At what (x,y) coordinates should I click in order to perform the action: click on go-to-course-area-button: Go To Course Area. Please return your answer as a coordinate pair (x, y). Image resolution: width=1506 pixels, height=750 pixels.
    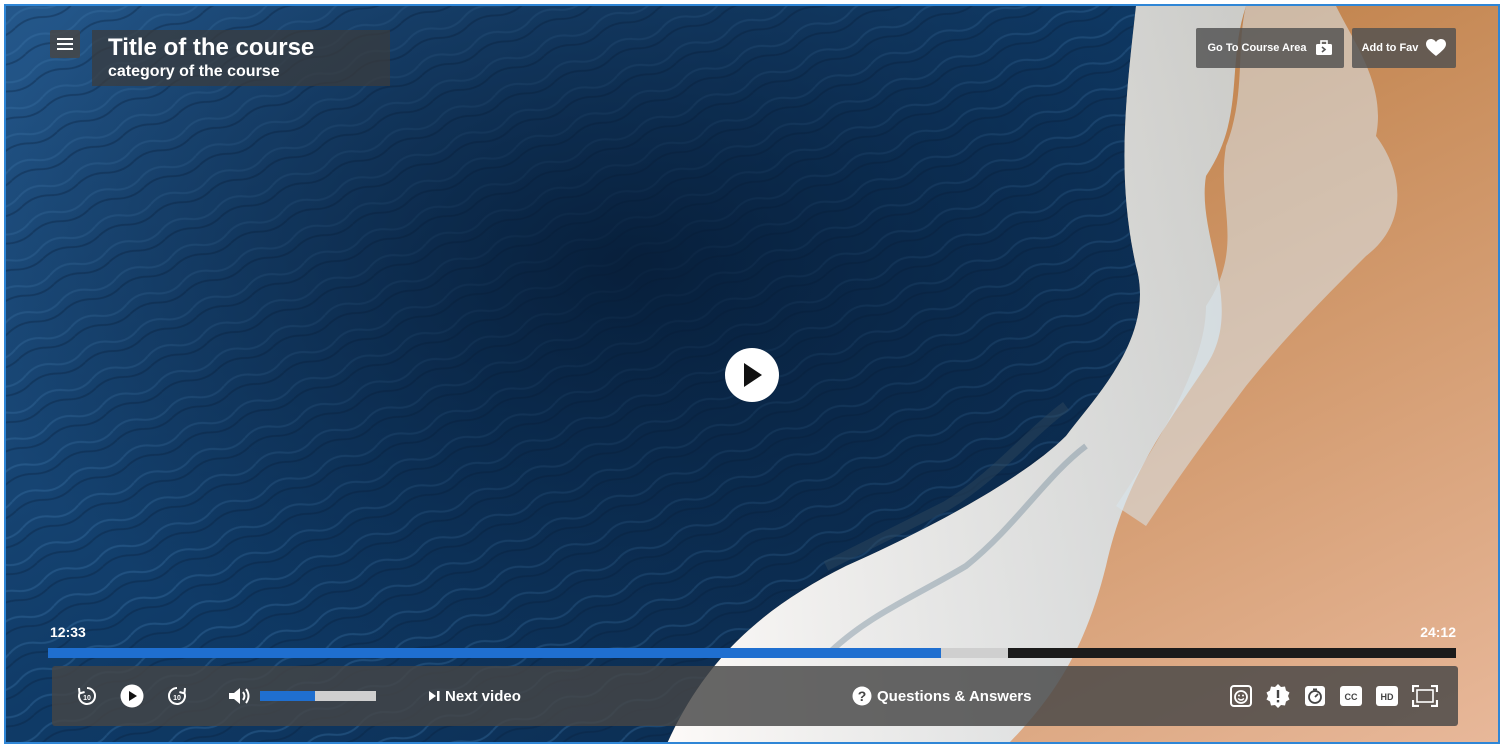
    Looking at the image, I should click on (1270, 48).